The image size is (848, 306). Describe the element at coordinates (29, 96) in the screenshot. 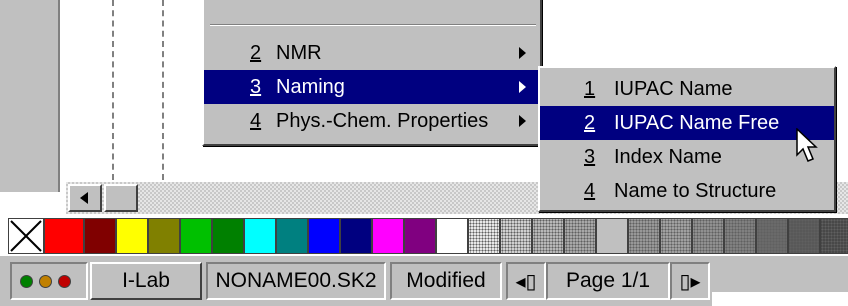

I see `left-toolbar-area` at that location.